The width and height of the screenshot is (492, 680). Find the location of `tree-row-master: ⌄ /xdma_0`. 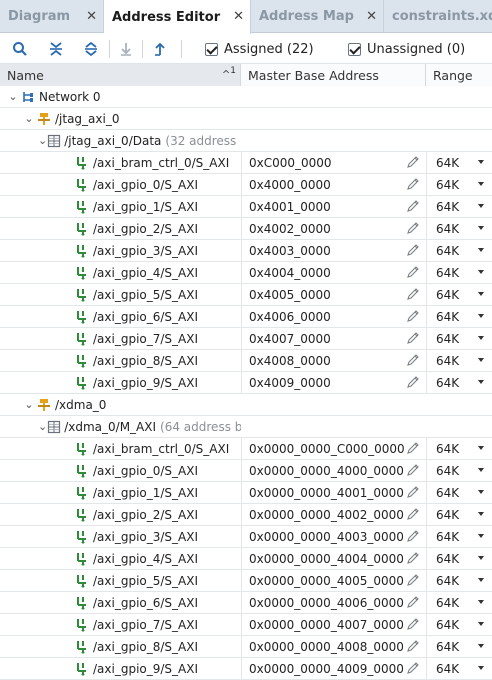

tree-row-master: ⌄ /xdma_0 is located at coordinates (246, 405).